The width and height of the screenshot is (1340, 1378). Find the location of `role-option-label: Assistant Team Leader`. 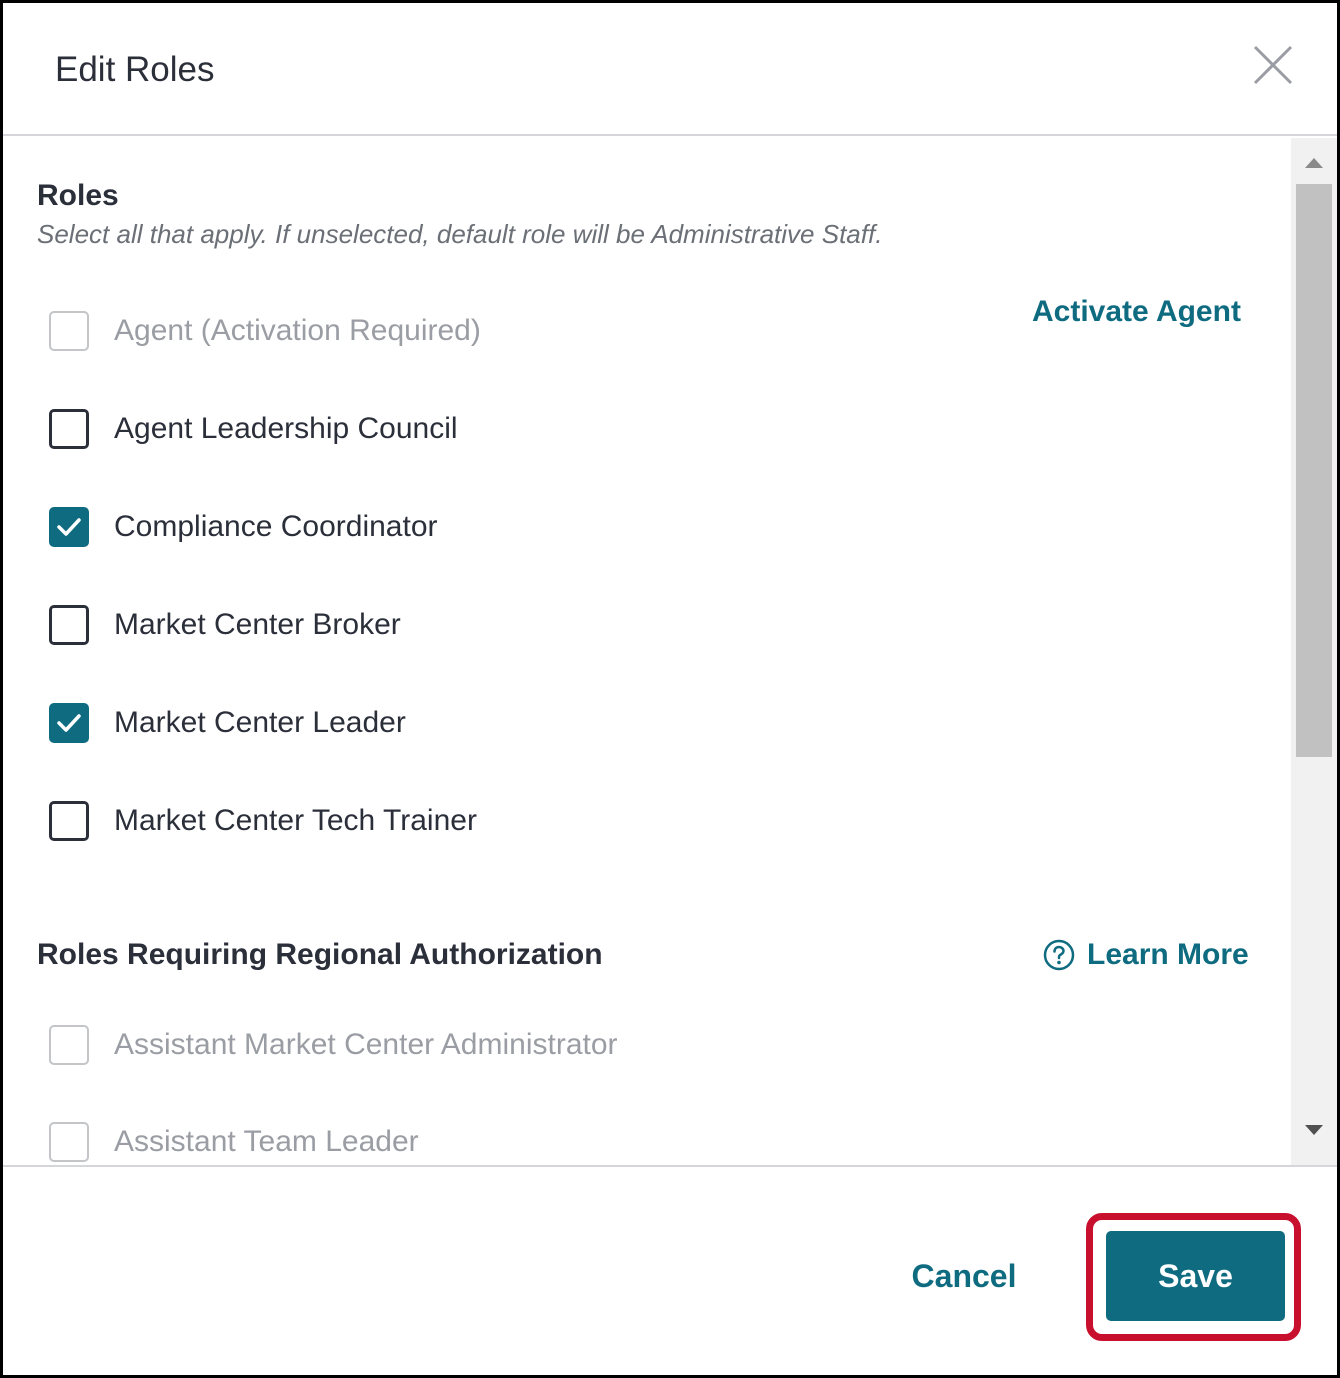

role-option-label: Assistant Team Leader is located at coordinates (266, 1141).